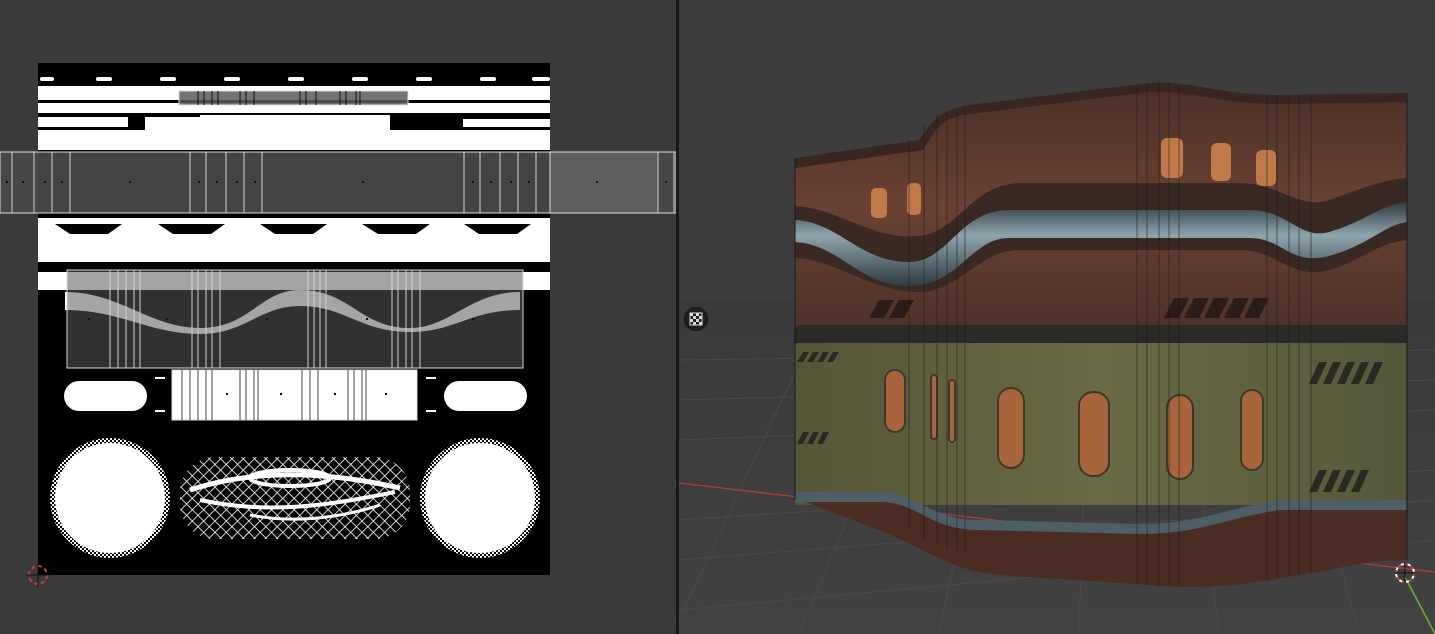  I want to click on checker-icon, so click(696, 319).